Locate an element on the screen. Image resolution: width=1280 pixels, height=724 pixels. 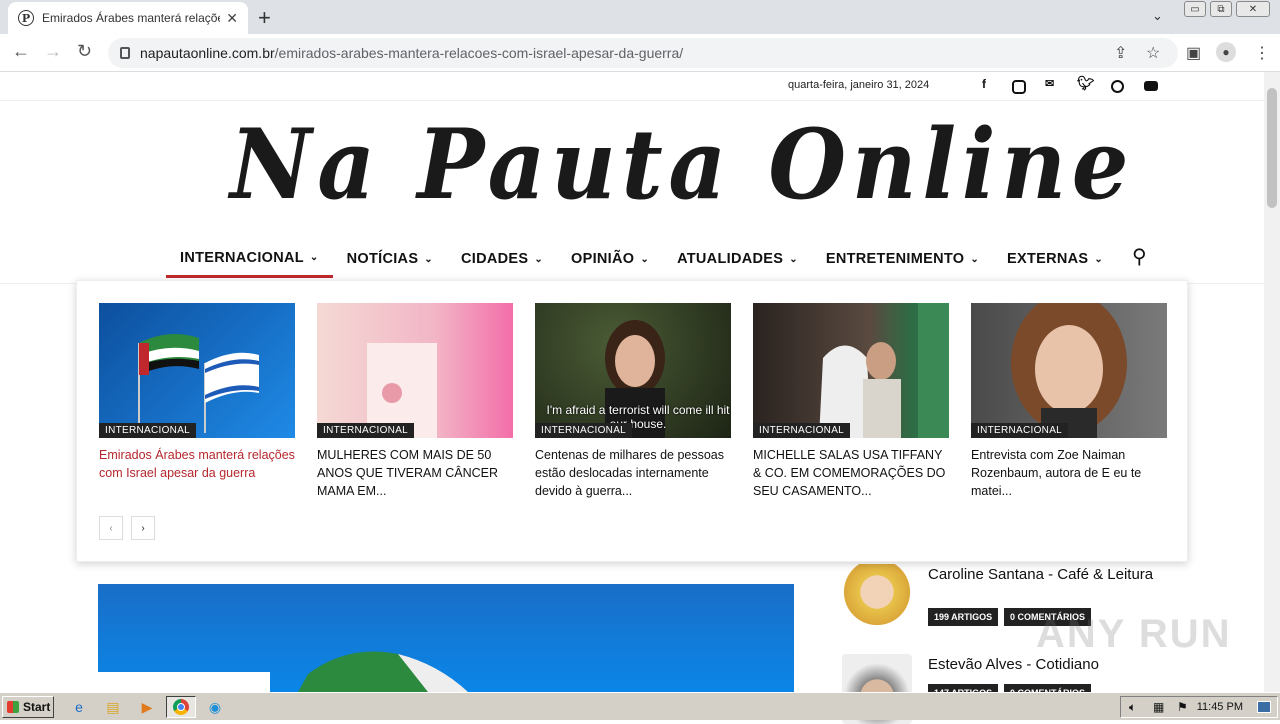
nav-item-entretenimento: ENTRETENIMENTO ⌄ is located at coordinates (902, 259).